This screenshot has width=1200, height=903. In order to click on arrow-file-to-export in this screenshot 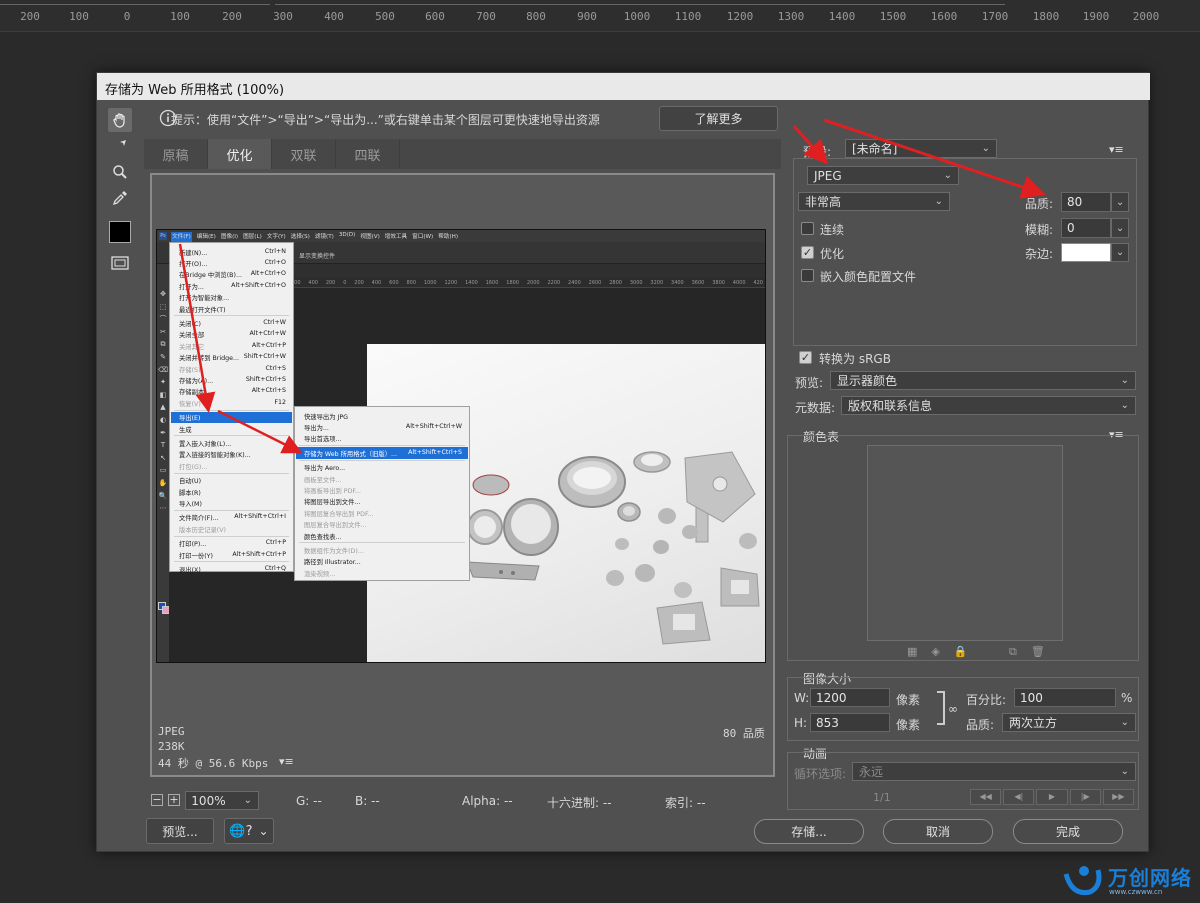, I will do `click(197, 328)`.